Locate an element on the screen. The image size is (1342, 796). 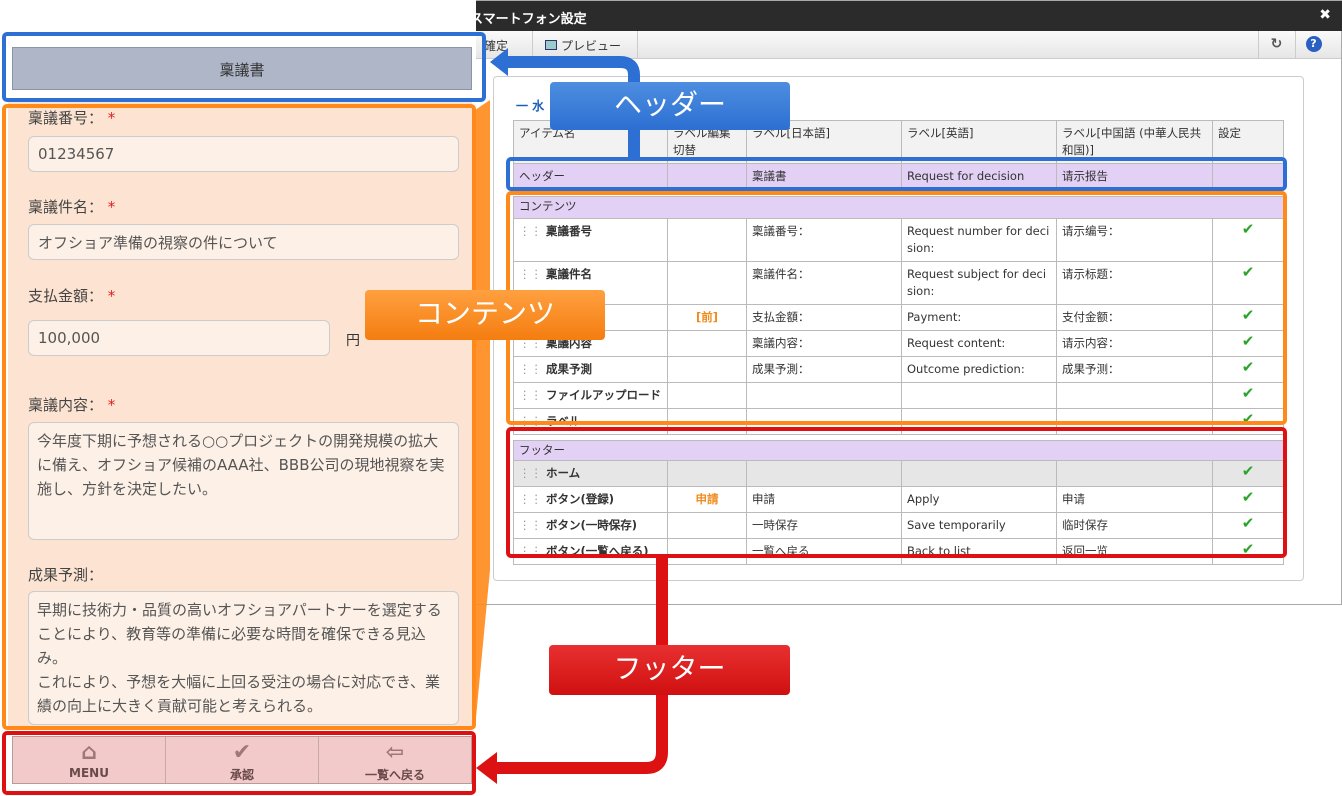
footer-annotation: フッター is located at coordinates (669, 670).